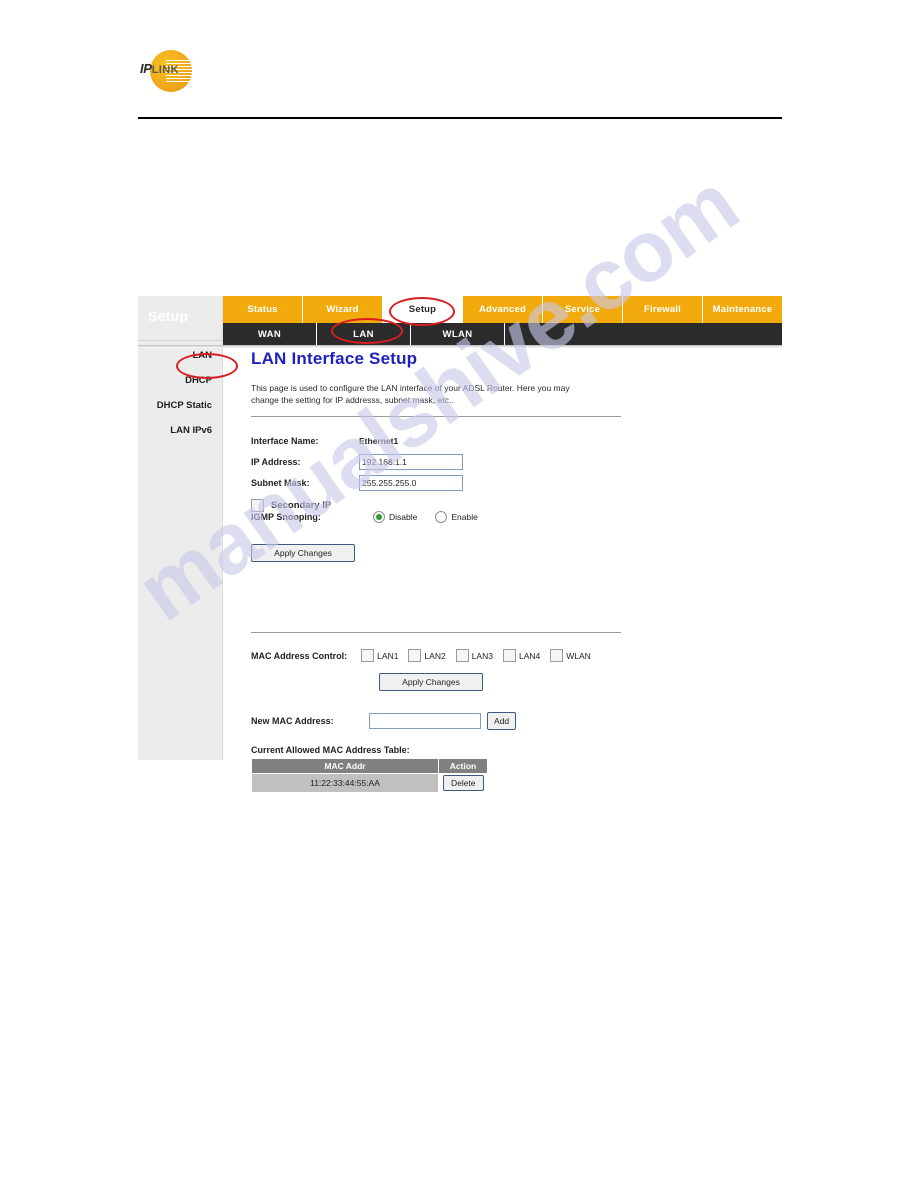 This screenshot has width=918, height=1188. Describe the element at coordinates (482, 655) in the screenshot. I see `mac-lan3-label: LAN3` at that location.